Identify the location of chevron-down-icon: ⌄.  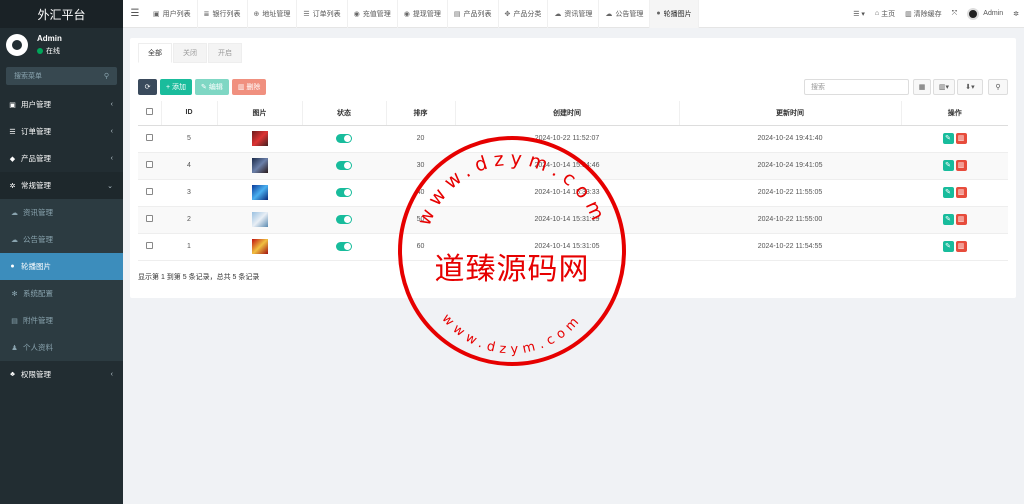
(110, 186).